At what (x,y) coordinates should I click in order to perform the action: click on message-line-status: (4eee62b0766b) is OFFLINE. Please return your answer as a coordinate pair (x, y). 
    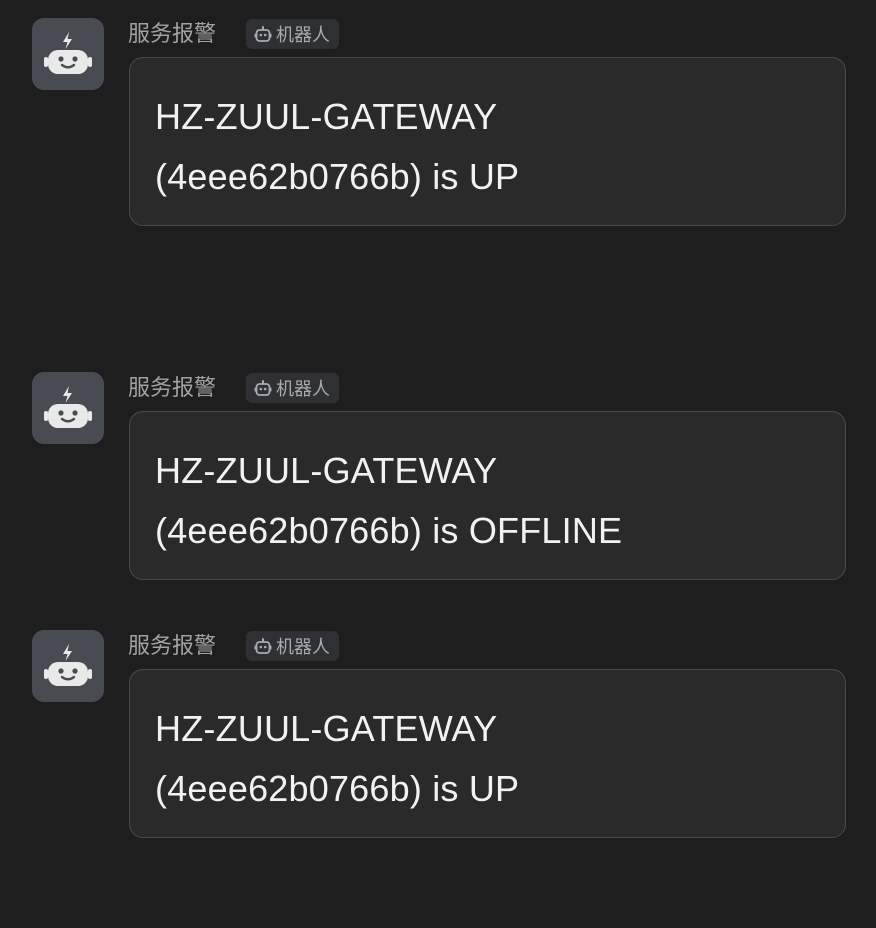
    Looking at the image, I should click on (389, 530).